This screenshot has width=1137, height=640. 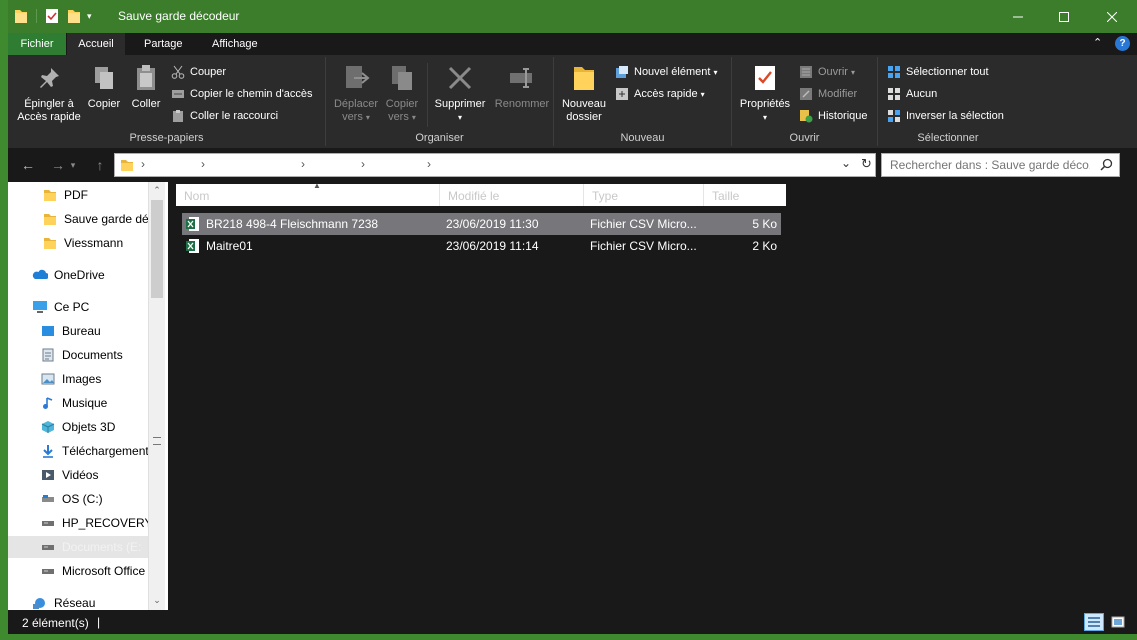 What do you see at coordinates (572, 44) in the screenshot?
I see `ribbon-tabs: Fichier Accueil Partage Affichage ⌃ ?` at bounding box center [572, 44].